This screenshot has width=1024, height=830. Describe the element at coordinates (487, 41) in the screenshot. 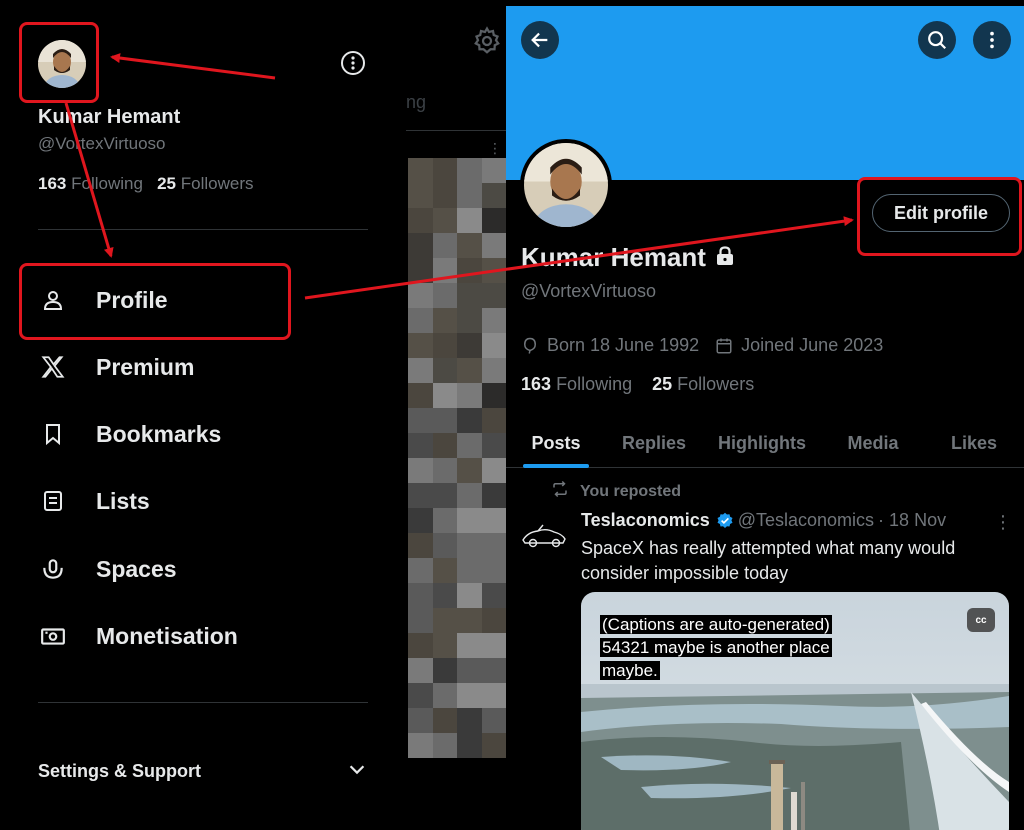

I see `gear-icon` at that location.